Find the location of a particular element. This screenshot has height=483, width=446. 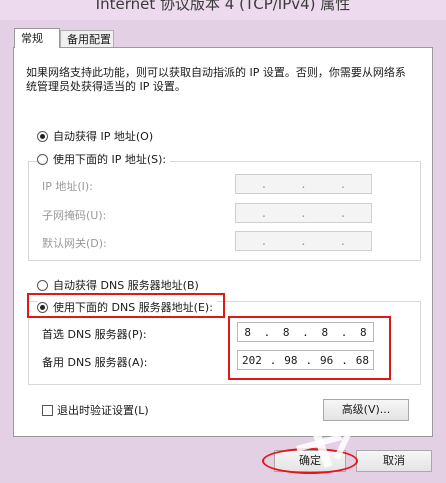

radio-auto-dns: 自动获得 DNS 服务器地址(B) is located at coordinates (118, 285).